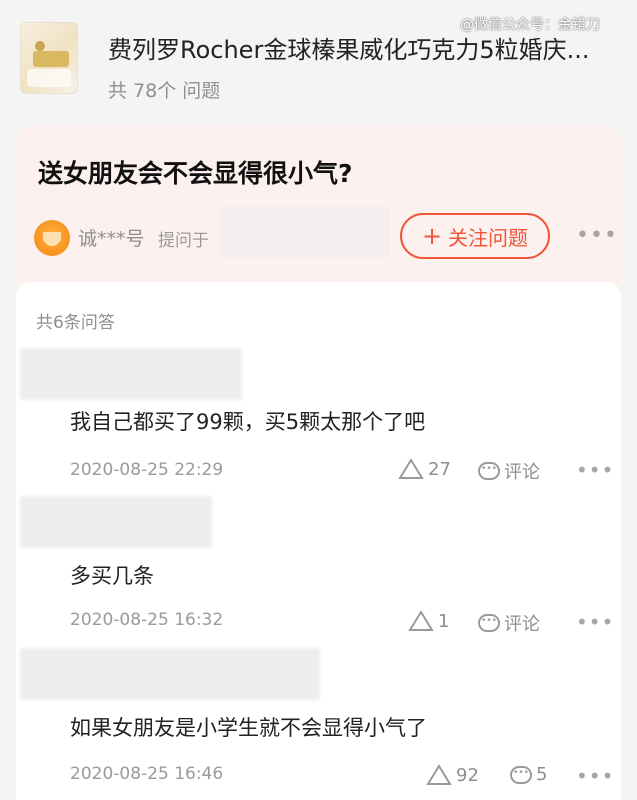  I want to click on plus-icon: +, so click(432, 236).